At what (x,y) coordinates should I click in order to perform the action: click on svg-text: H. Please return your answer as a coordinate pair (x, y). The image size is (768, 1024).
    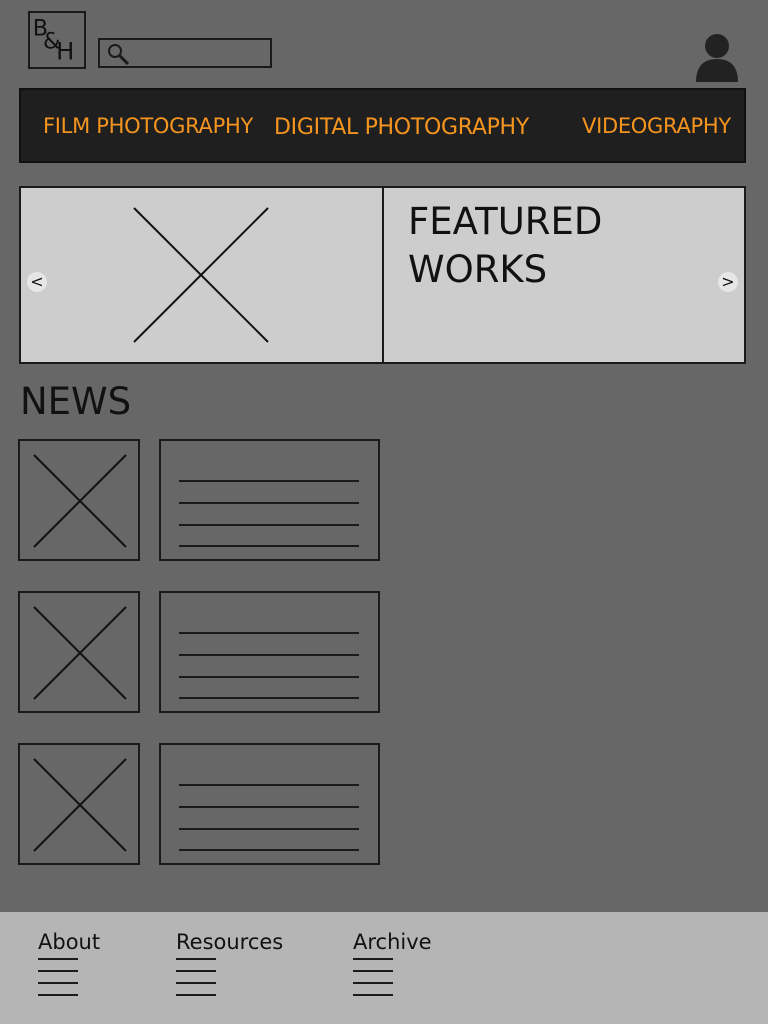
    Looking at the image, I should click on (65, 52).